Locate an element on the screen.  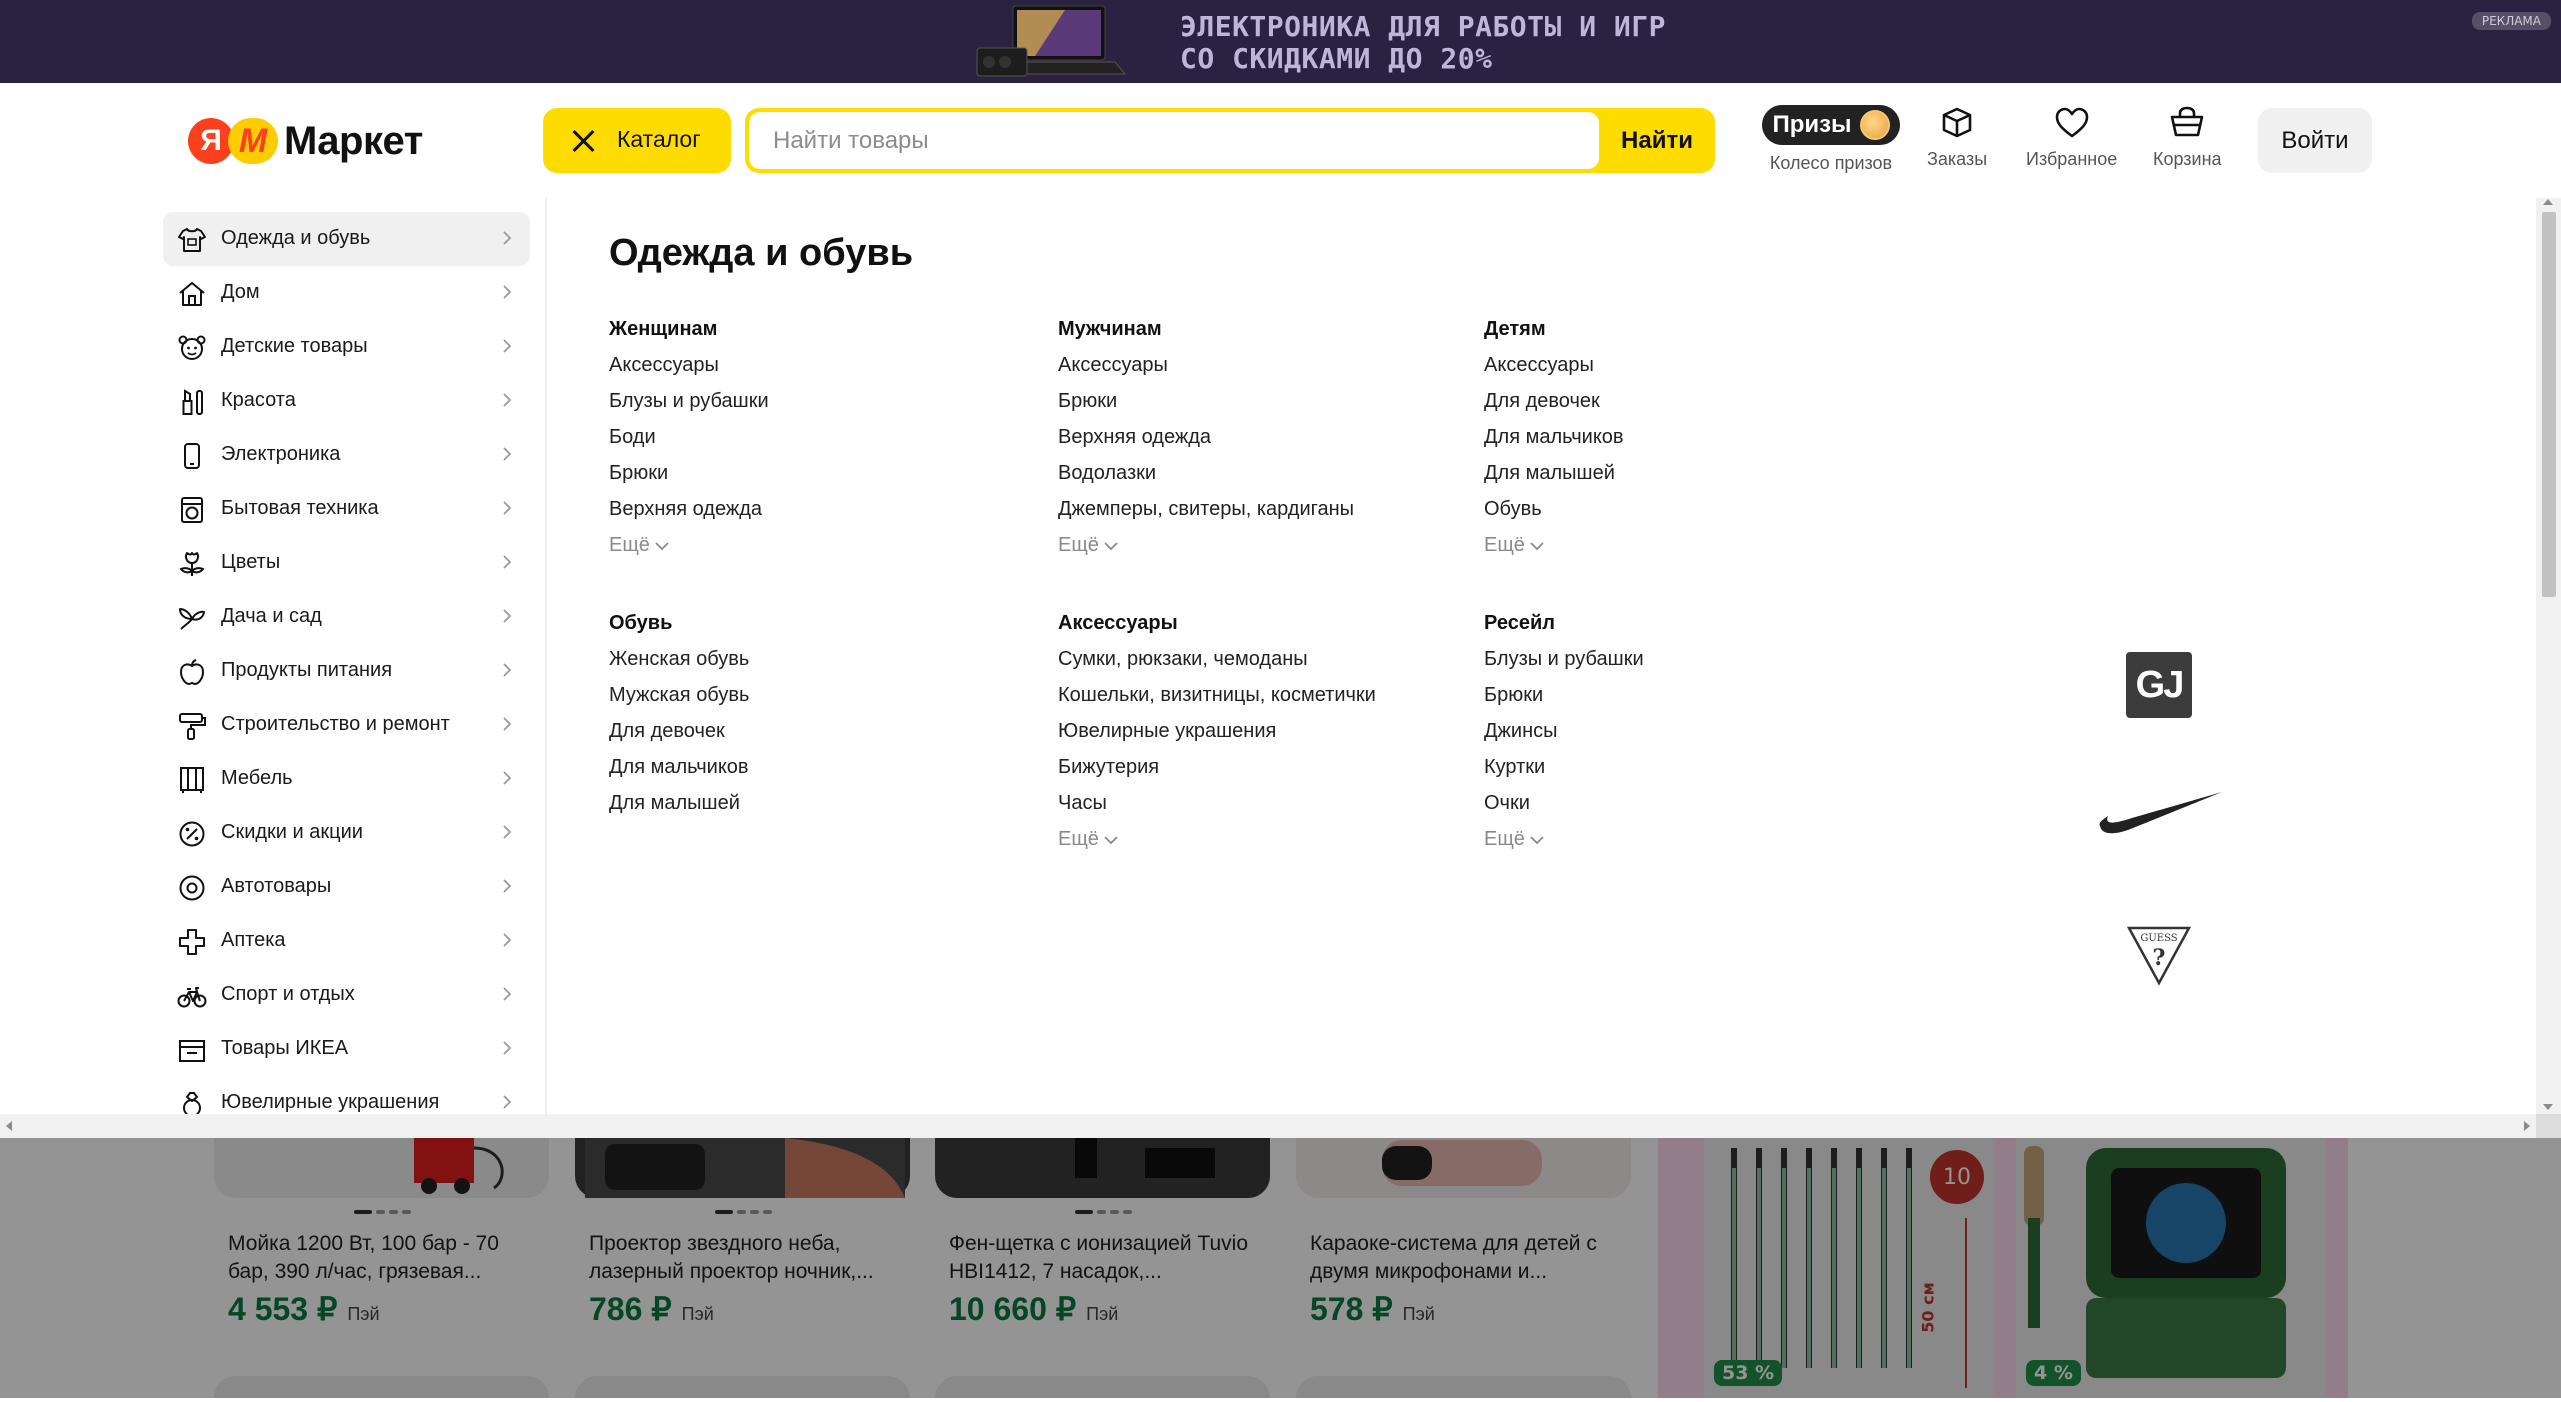
scroll-thumb is located at coordinates (2549, 404).